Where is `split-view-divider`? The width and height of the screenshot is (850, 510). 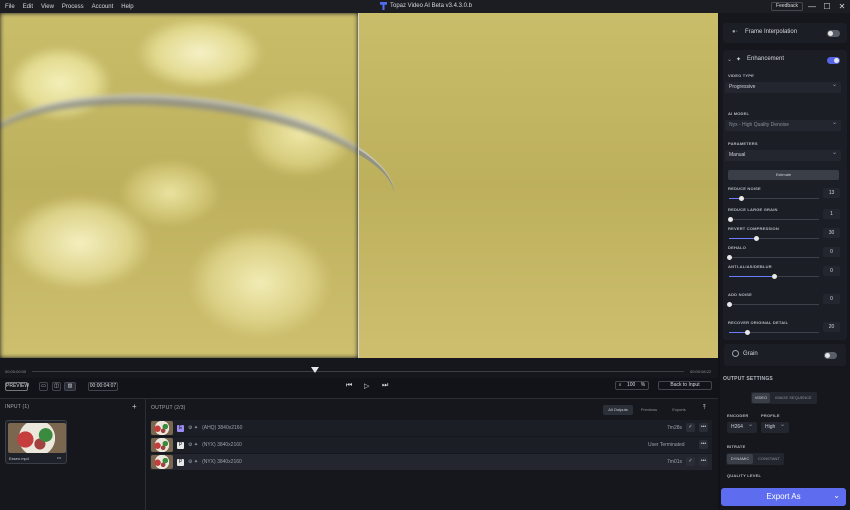 split-view-divider is located at coordinates (358, 185).